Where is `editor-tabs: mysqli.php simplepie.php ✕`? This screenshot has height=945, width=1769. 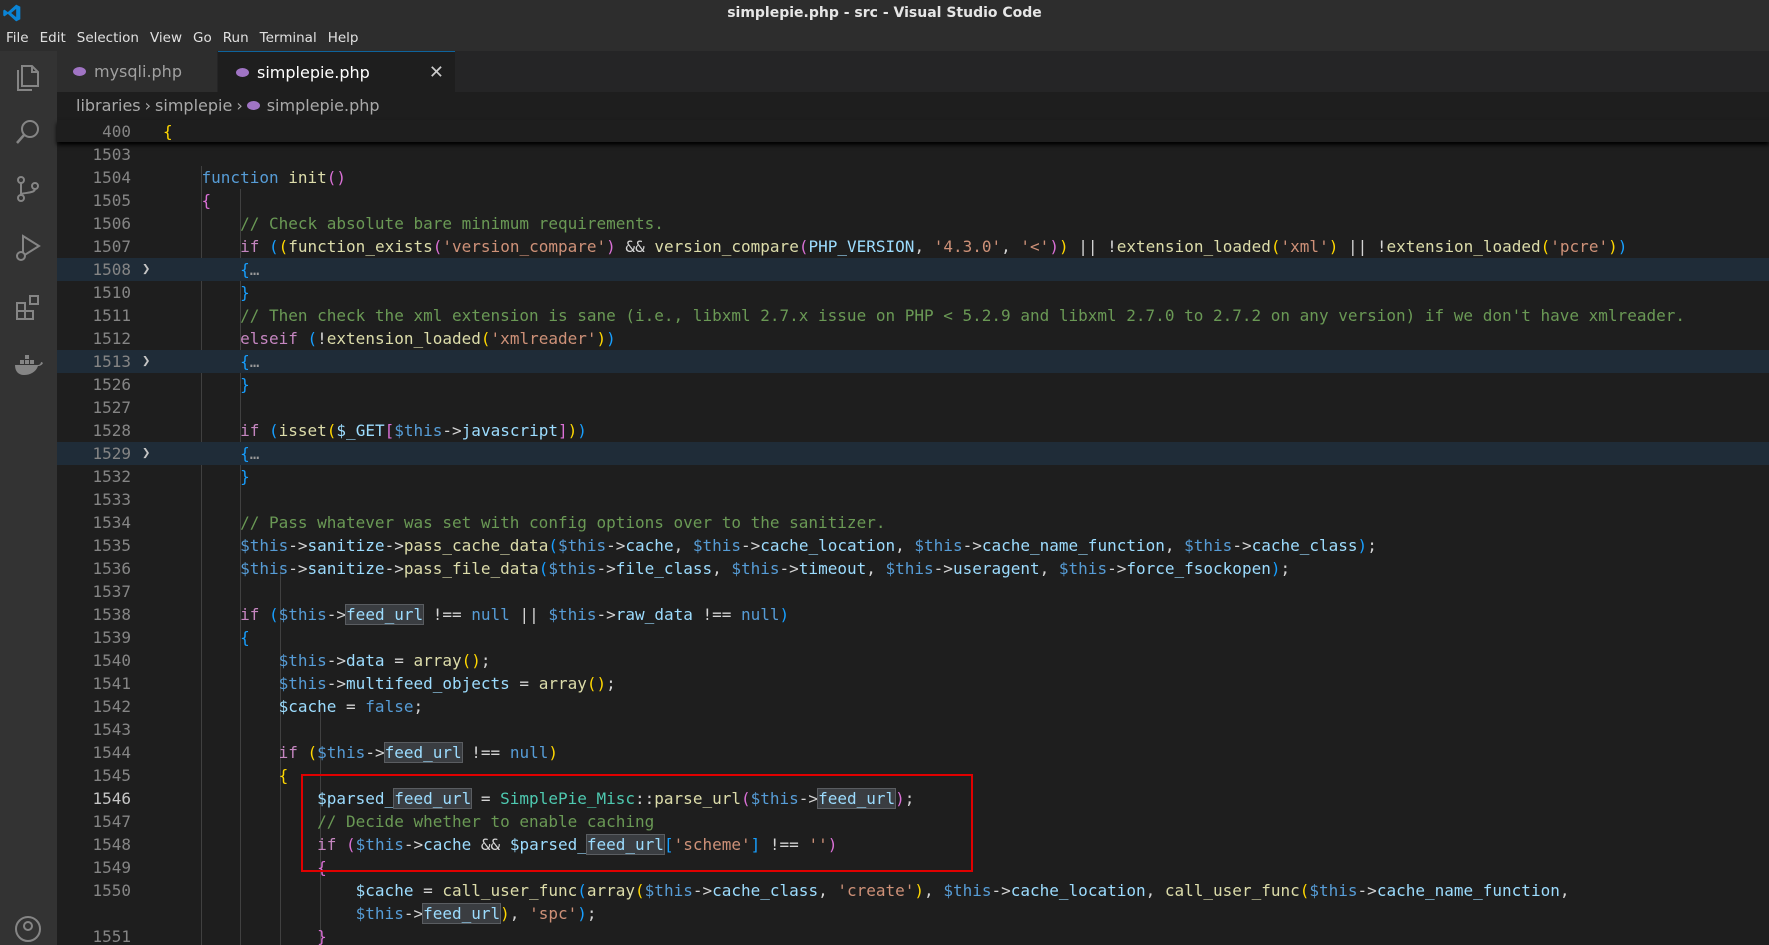 editor-tabs: mysqli.php simplepie.php ✕ is located at coordinates (913, 71).